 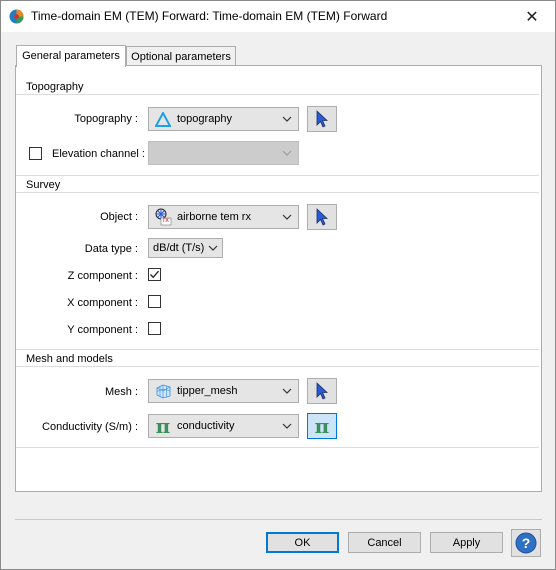 I want to click on conductivity-constant-toggle: π, so click(x=322, y=426).